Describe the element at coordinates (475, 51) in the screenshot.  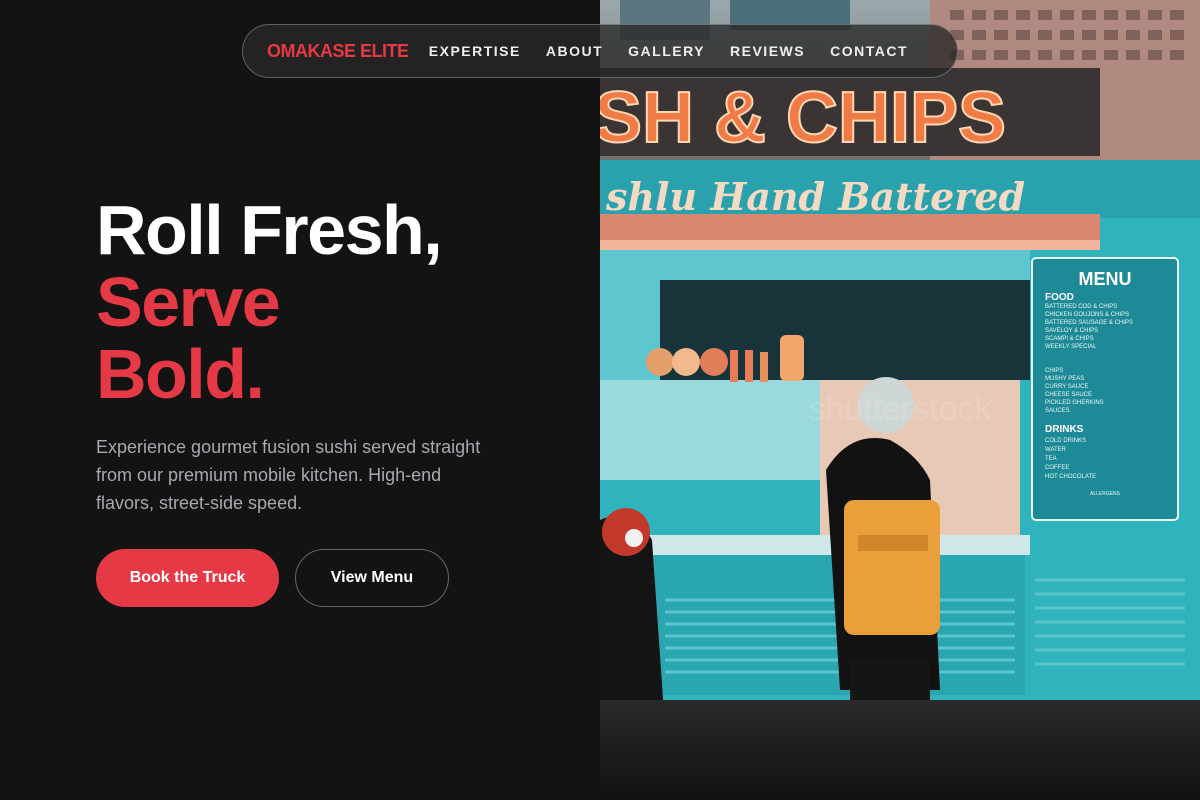
I see `nav-link-expertise: EXPERTISE` at that location.